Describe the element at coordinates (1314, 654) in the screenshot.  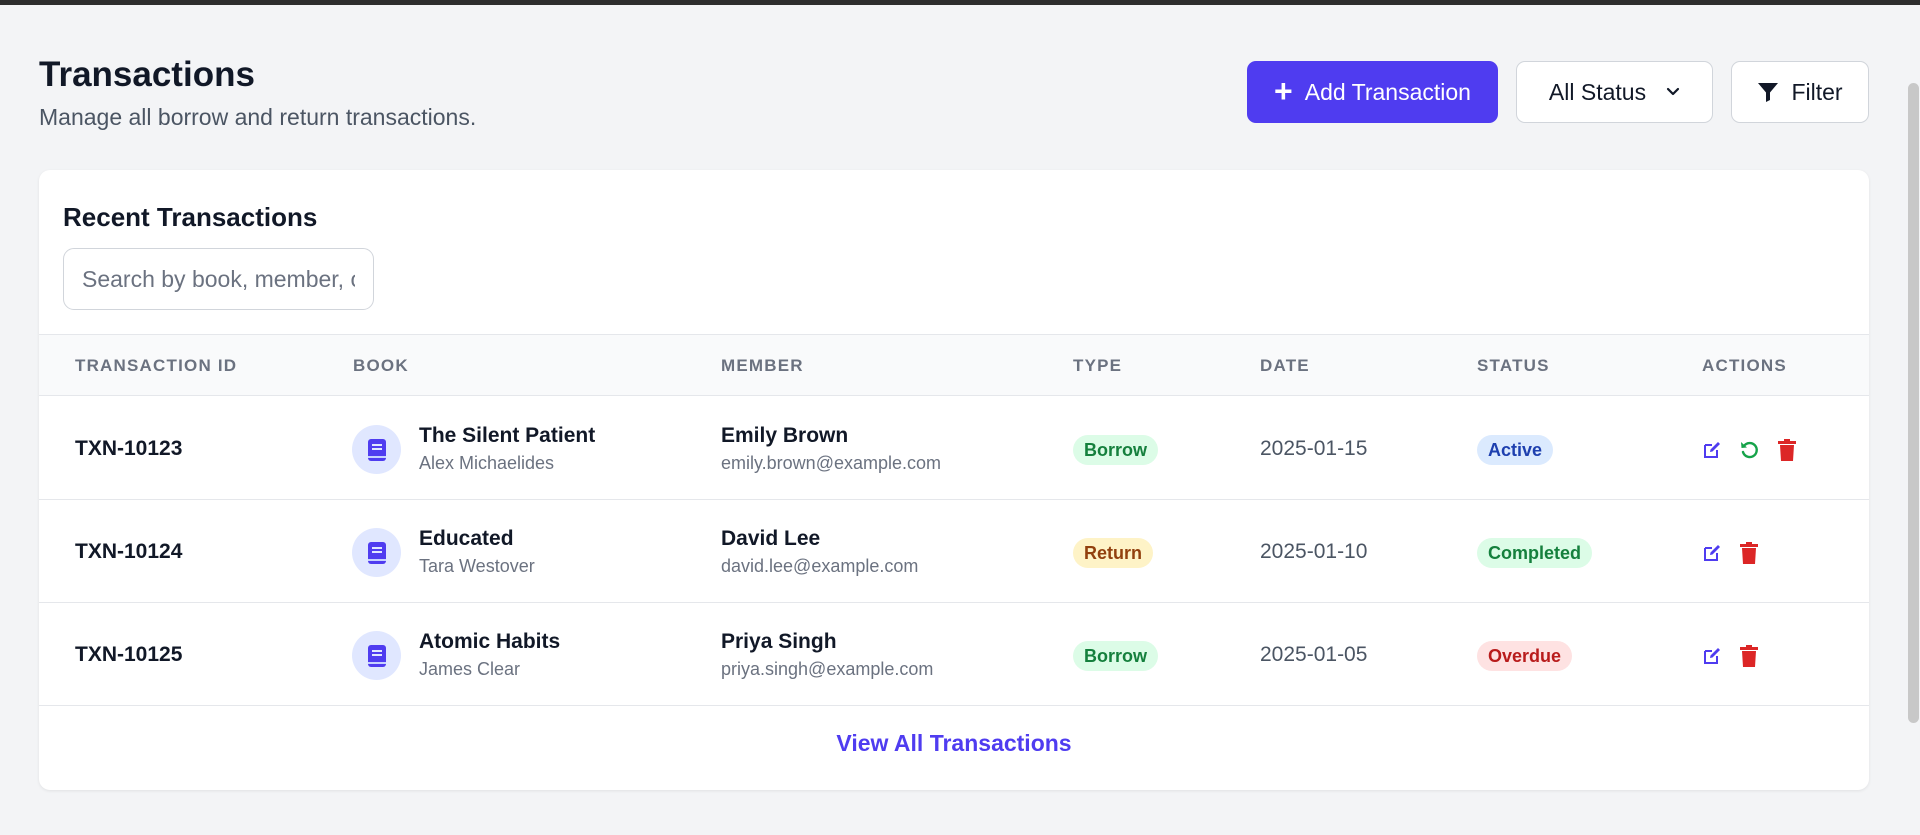
I see `transaction-date: 2025-01-05` at that location.